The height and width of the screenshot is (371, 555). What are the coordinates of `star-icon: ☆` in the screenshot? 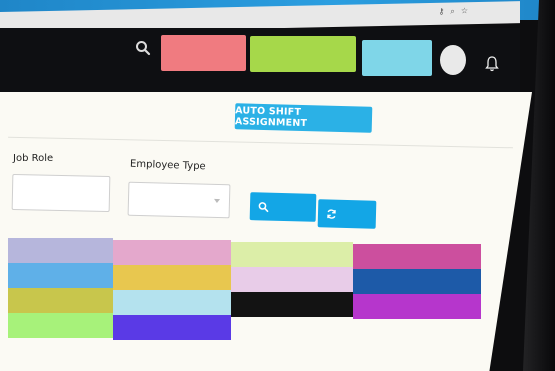 It's located at (464, 11).